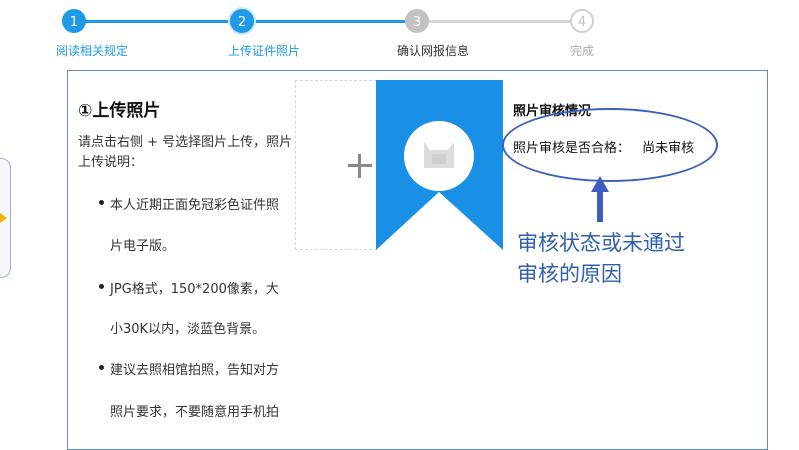 The height and width of the screenshot is (450, 799). Describe the element at coordinates (119, 111) in the screenshot. I see `upload-section-title: ①上传照片` at that location.